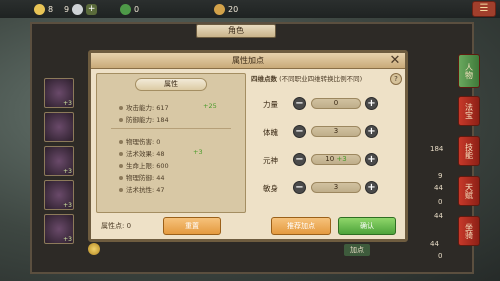 Image resolution: width=500 pixels, height=281 pixels. Describe the element at coordinates (336, 159) in the screenshot. I see `stat-value-field: 10 +3` at that location.